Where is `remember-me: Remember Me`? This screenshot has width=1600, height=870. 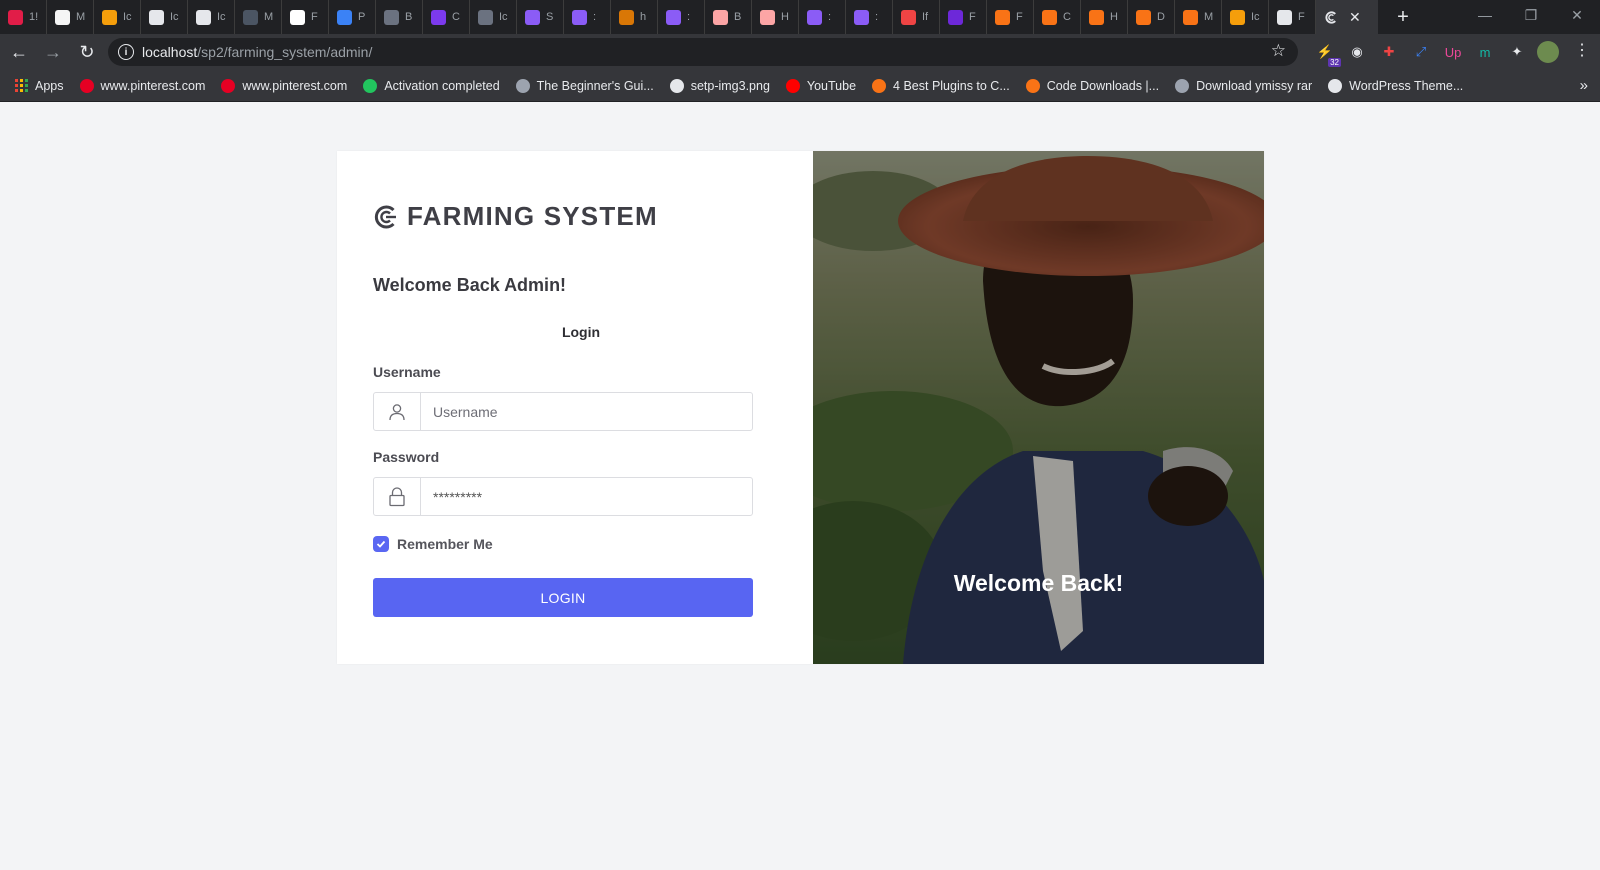 remember-me: Remember Me is located at coordinates (433, 544).